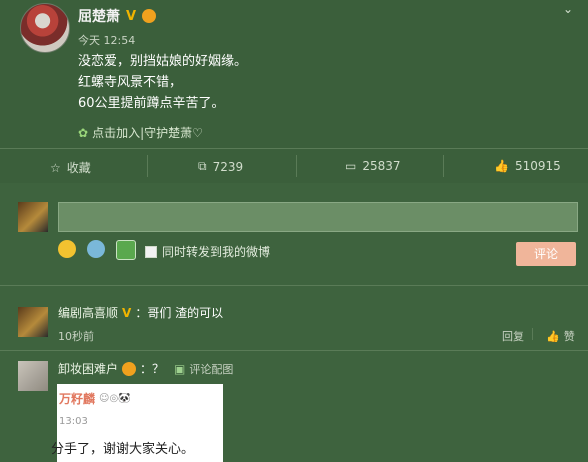 The image size is (588, 462). What do you see at coordinates (152, 369) in the screenshot?
I see `comment-text: ：？` at bounding box center [152, 369].